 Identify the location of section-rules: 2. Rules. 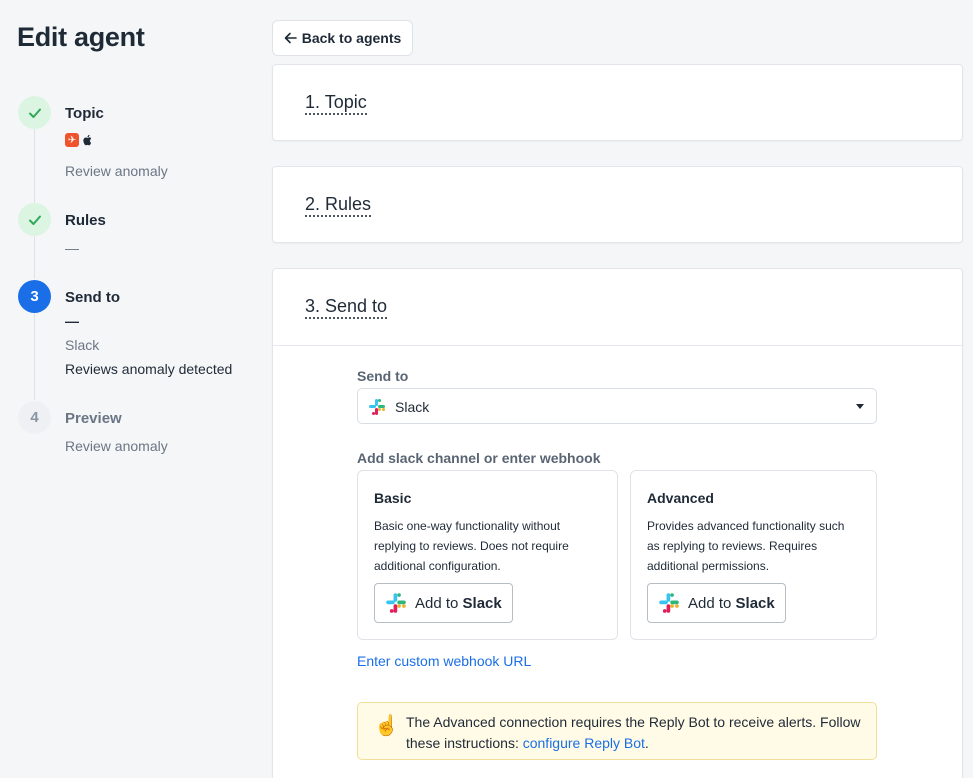
(617, 204).